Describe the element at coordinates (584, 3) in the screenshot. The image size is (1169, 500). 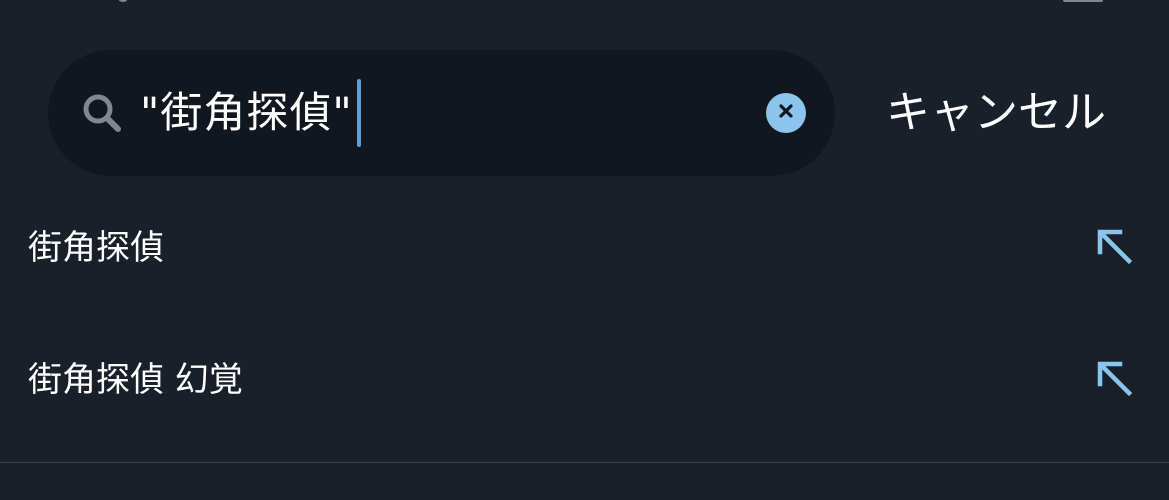
I see `status-bar-partial` at that location.